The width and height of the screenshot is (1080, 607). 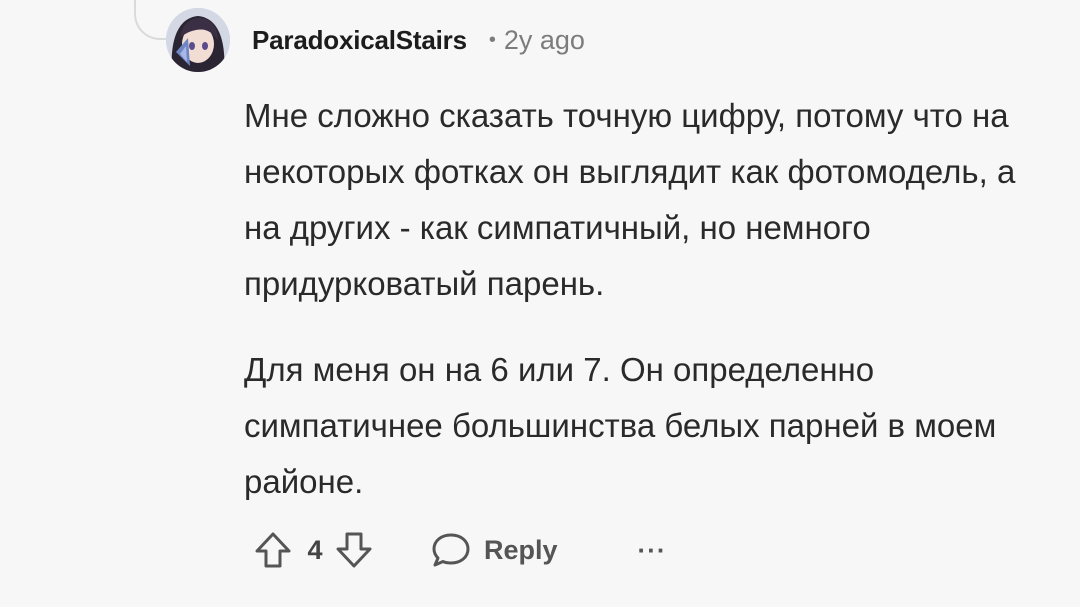 What do you see at coordinates (451, 550) in the screenshot?
I see `speech-bubble-icon` at bounding box center [451, 550].